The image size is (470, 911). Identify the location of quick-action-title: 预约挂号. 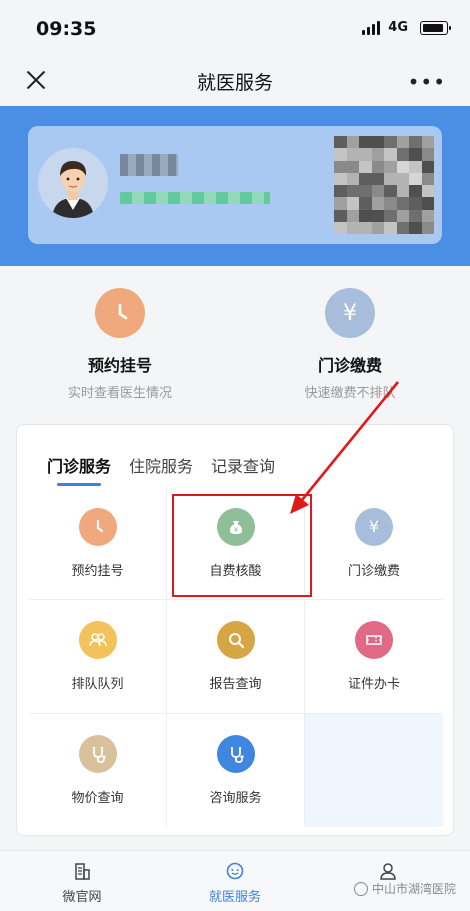
(119, 365).